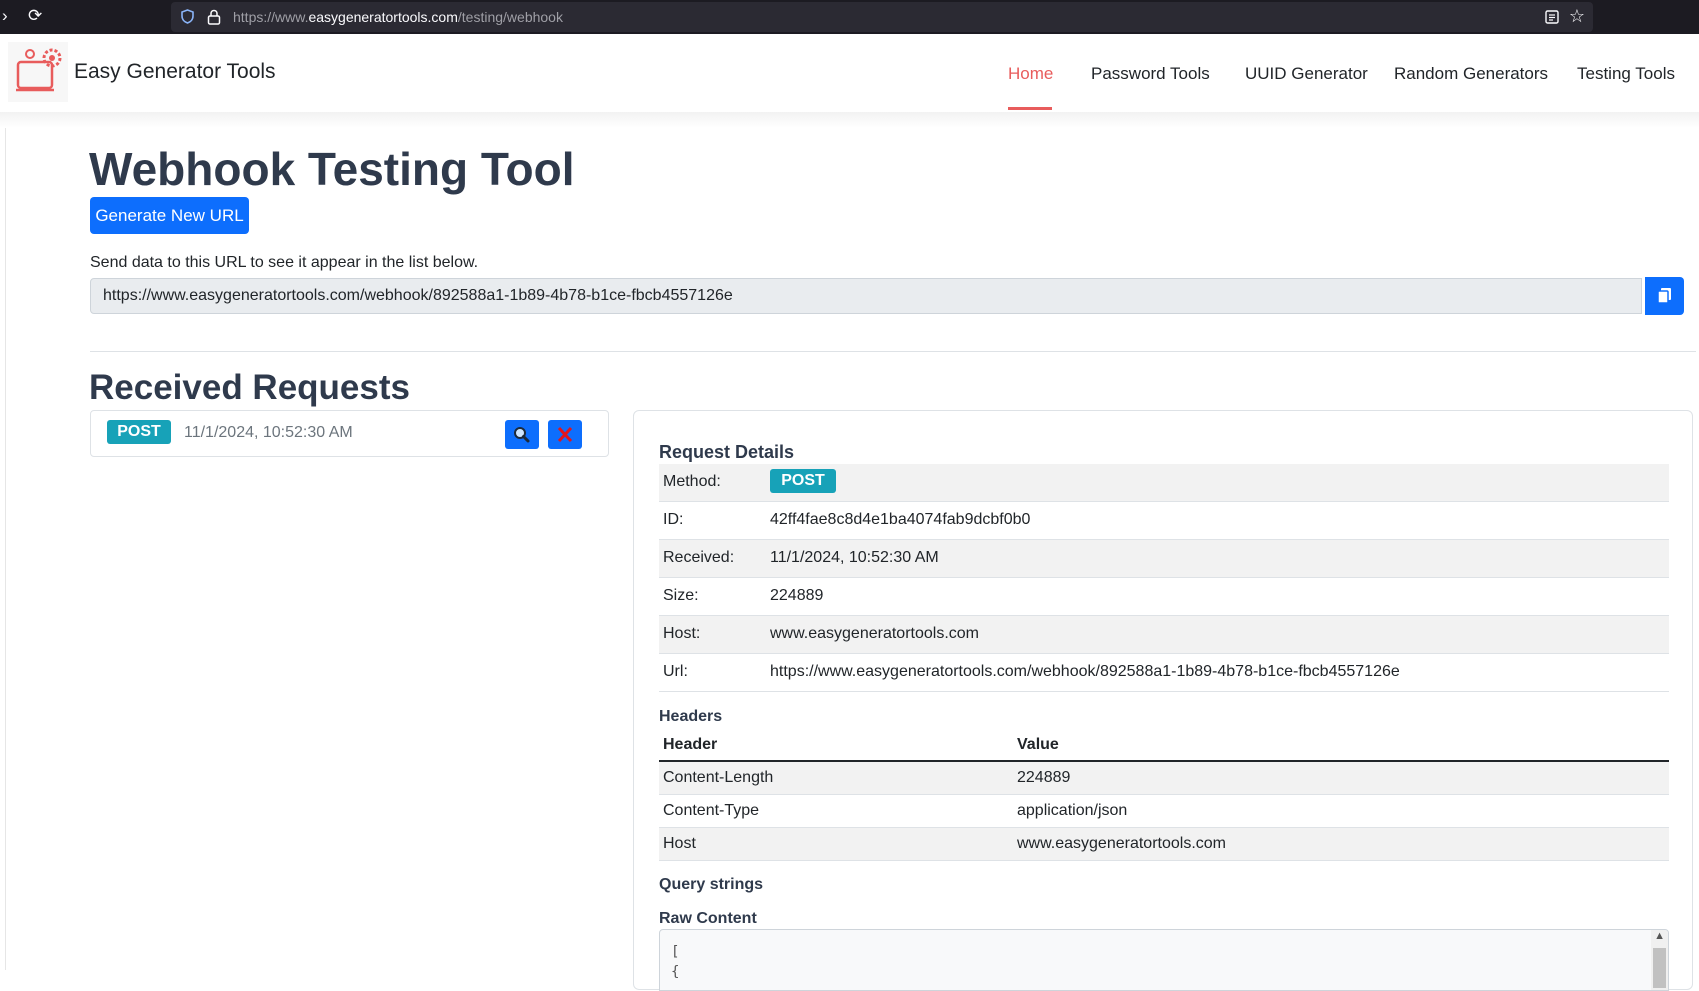 This screenshot has height=991, width=1699. What do you see at coordinates (175, 72) in the screenshot?
I see `brand-name: Easy Generator Tools` at bounding box center [175, 72].